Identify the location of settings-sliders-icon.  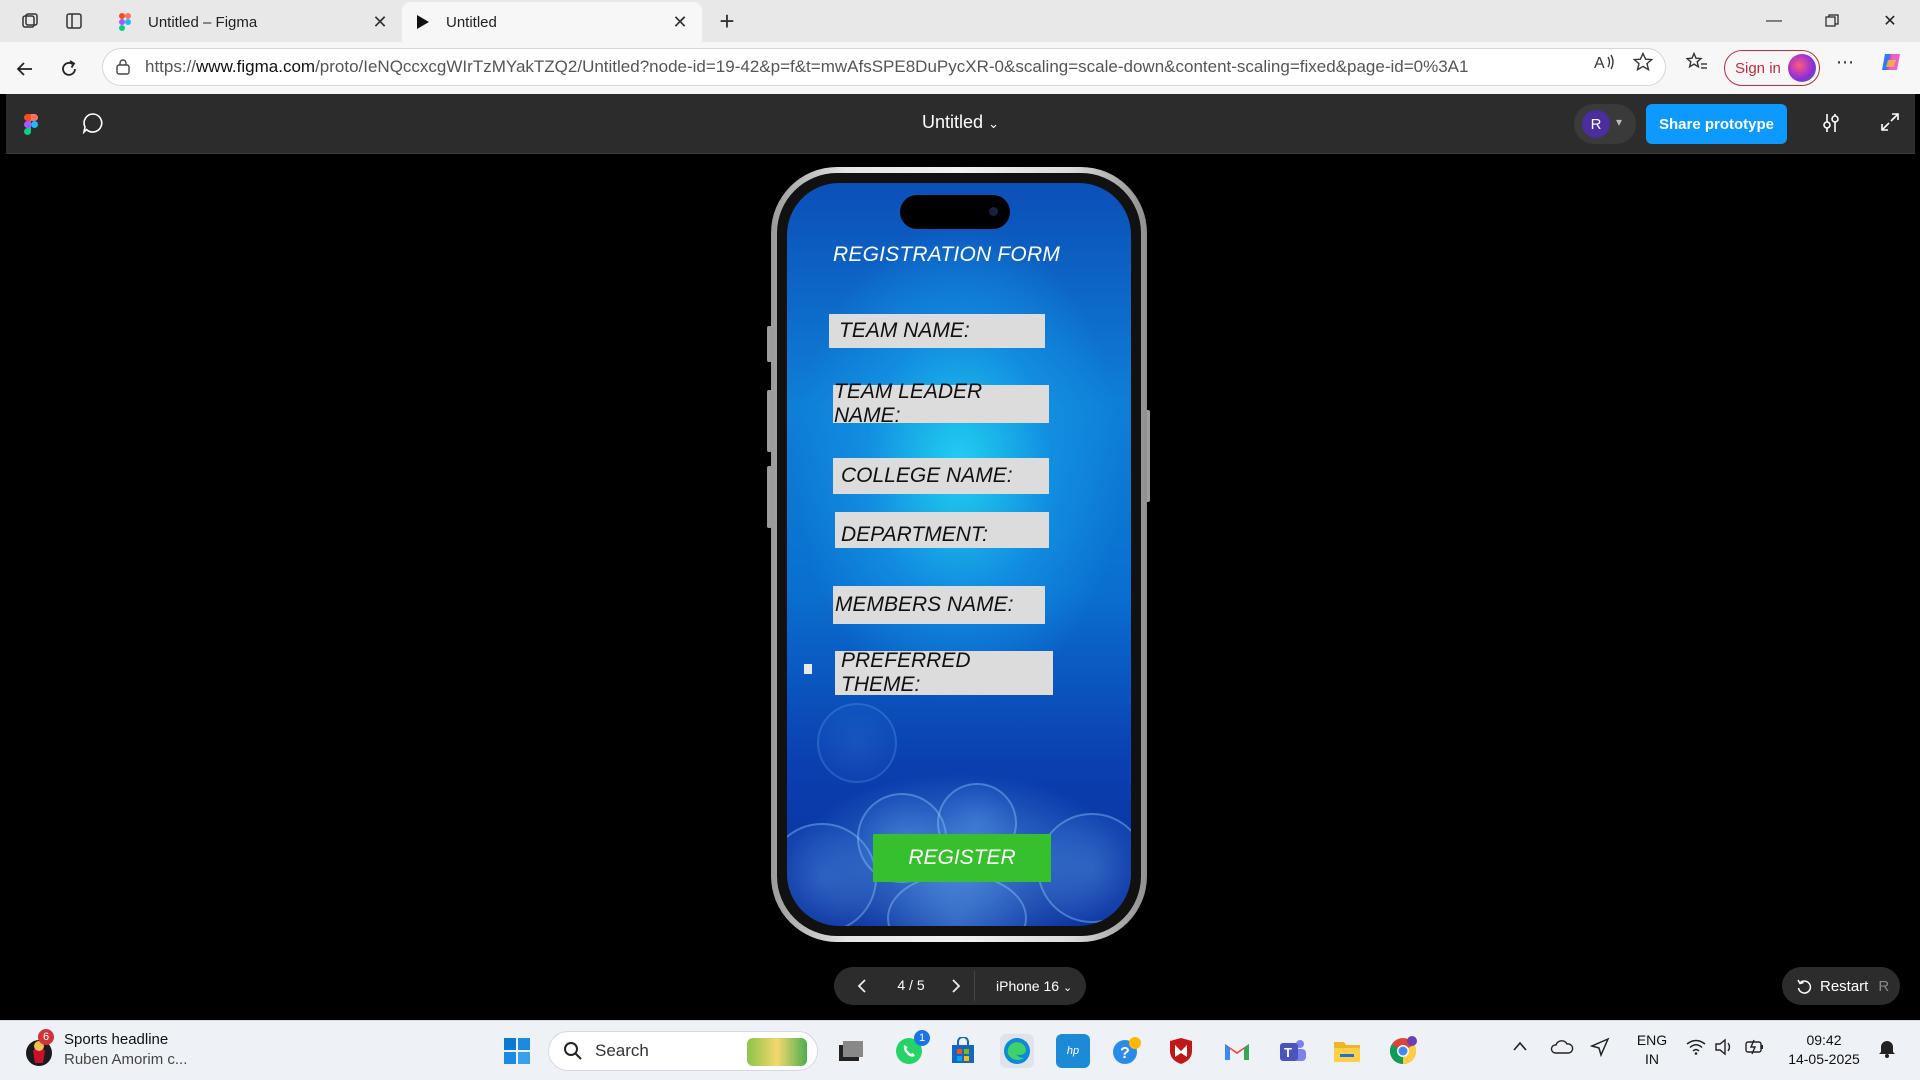
(1831, 125).